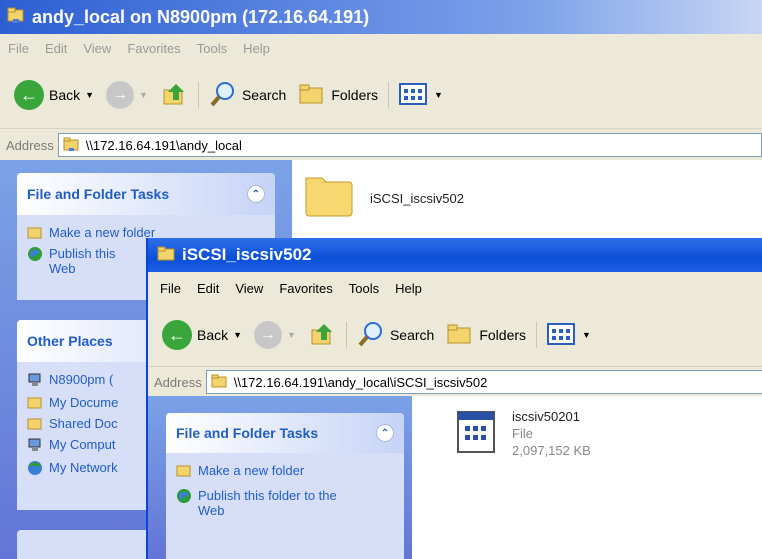 This screenshot has width=762, height=559. Describe the element at coordinates (381, 48) in the screenshot. I see `back-menu-bar: File Edit View Favorites Tools Help` at that location.